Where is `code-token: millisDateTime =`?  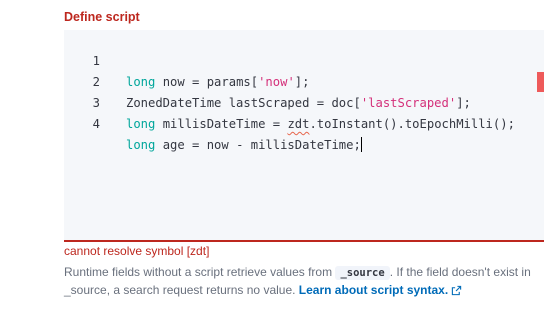 code-token: millisDateTime = is located at coordinates (221, 124).